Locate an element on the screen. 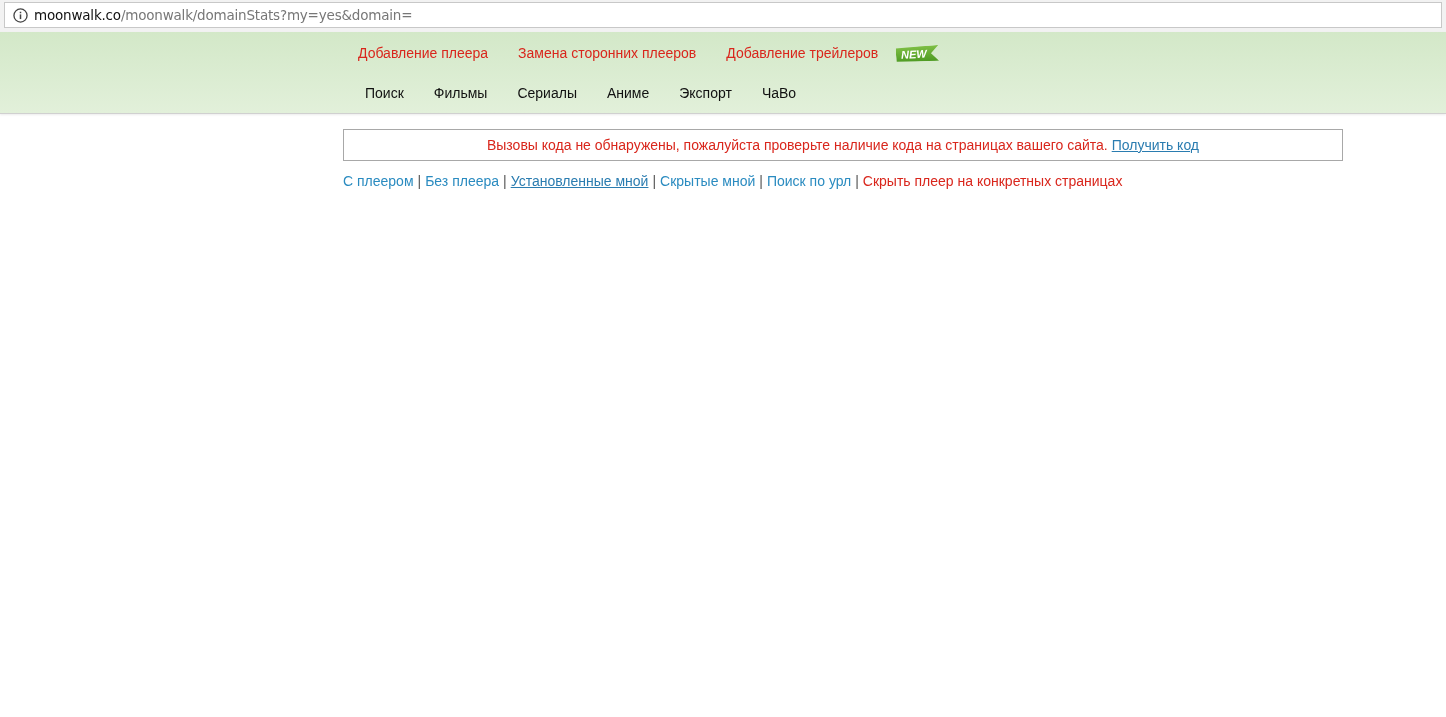 This screenshot has height=717, width=1446. nav-link: Сериалы is located at coordinates (547, 93).